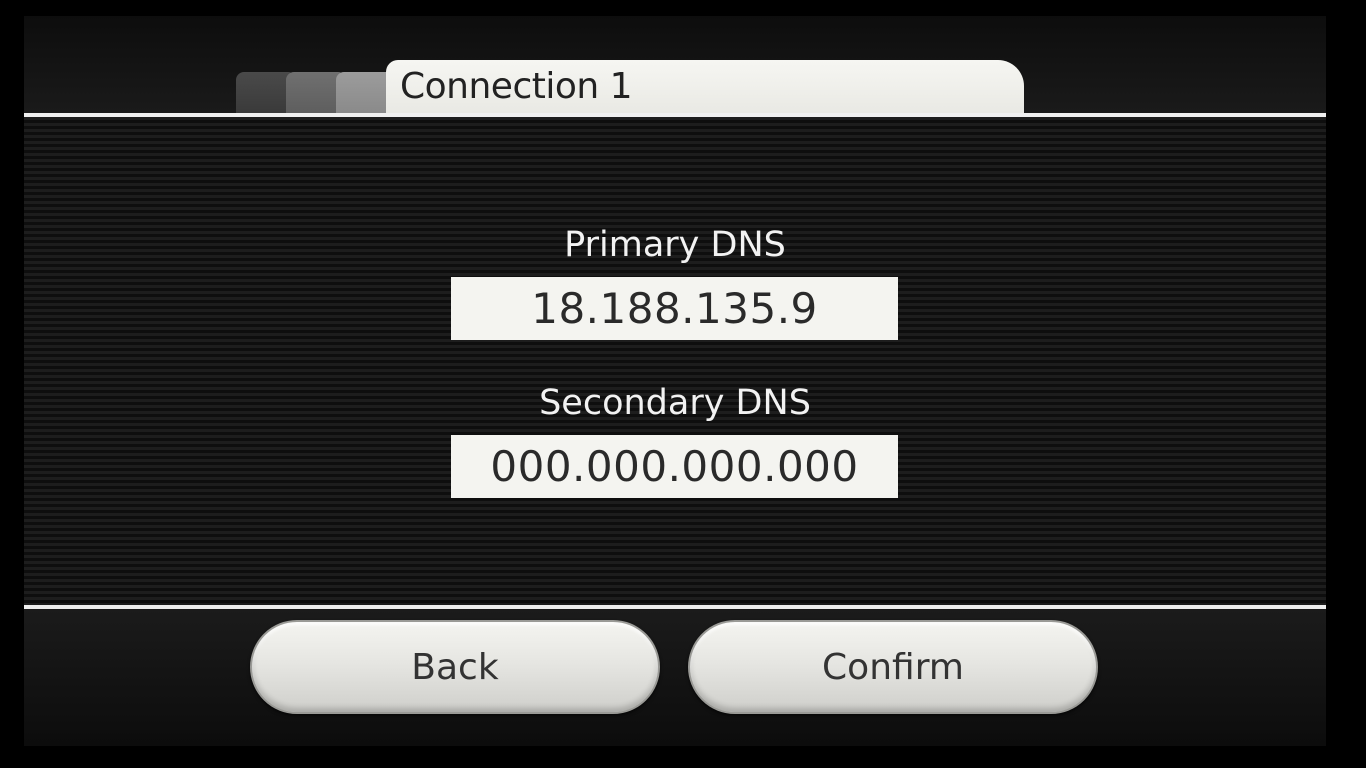 The width and height of the screenshot is (1366, 768). I want to click on page-title: Connection 1, so click(516, 86).